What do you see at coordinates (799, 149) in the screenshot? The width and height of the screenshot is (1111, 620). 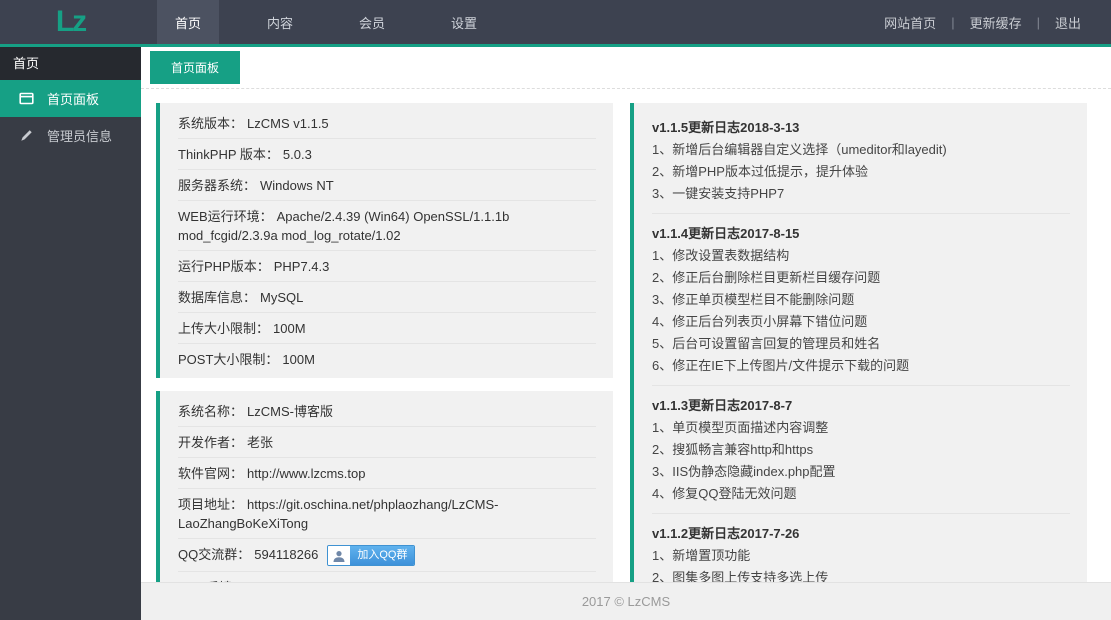 I see `changelog-item: 1、新增后台编辑器自定义选择（umeditor和layedit)` at bounding box center [799, 149].